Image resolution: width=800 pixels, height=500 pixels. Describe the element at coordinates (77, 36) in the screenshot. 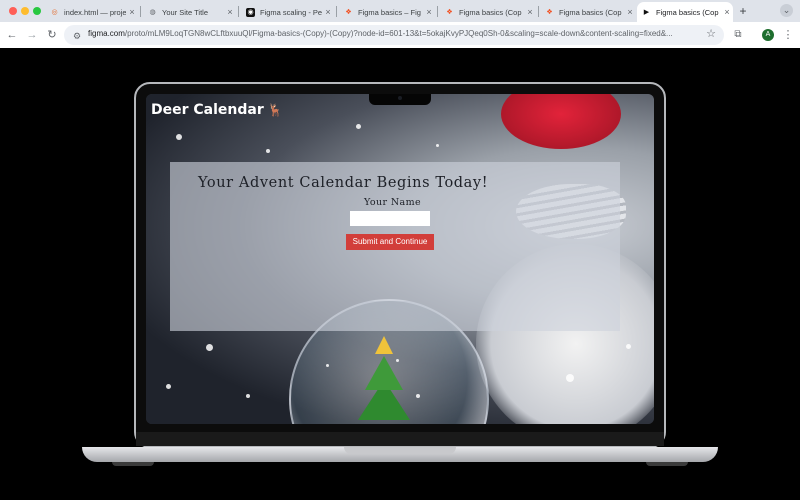

I see `site-settings-icon: ⚙` at that location.